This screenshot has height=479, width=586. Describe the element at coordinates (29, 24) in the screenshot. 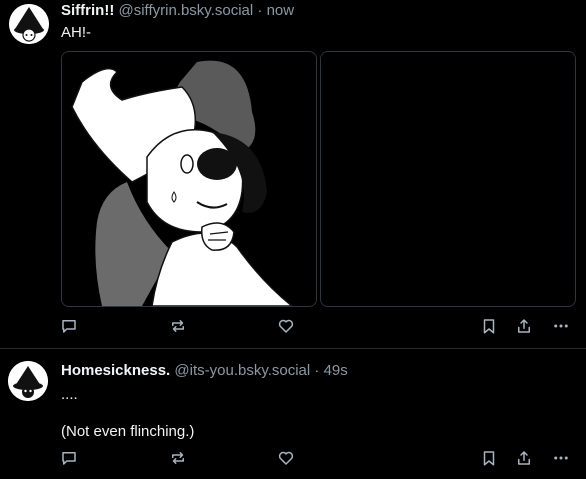

I see `avatar-siffrin` at that location.